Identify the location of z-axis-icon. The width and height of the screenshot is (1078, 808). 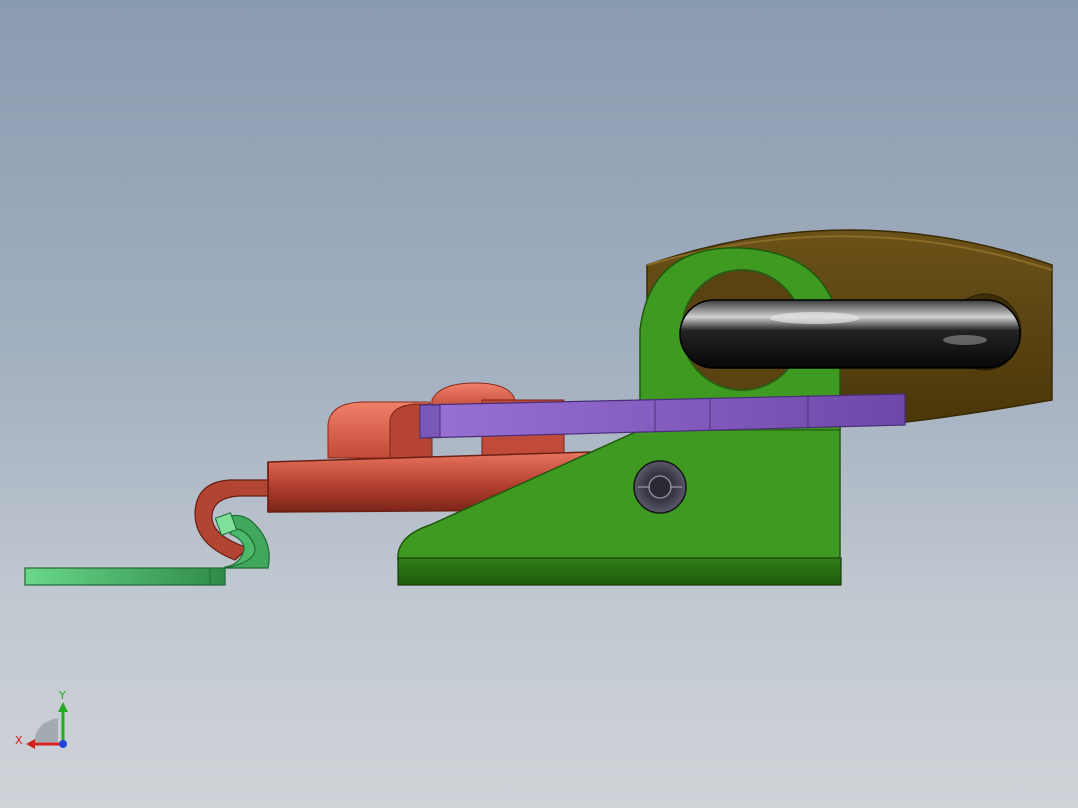
(63, 744).